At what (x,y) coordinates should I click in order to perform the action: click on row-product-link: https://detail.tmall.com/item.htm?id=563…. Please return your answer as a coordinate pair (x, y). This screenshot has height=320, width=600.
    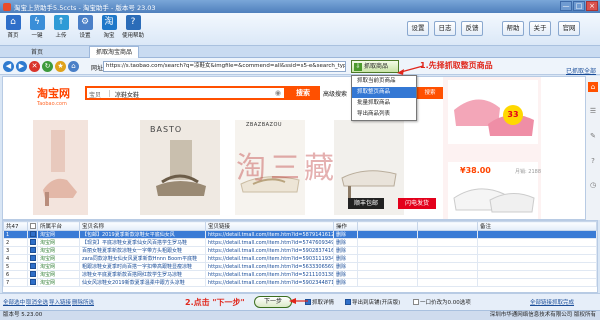
    Looking at the image, I should click on (269, 266).